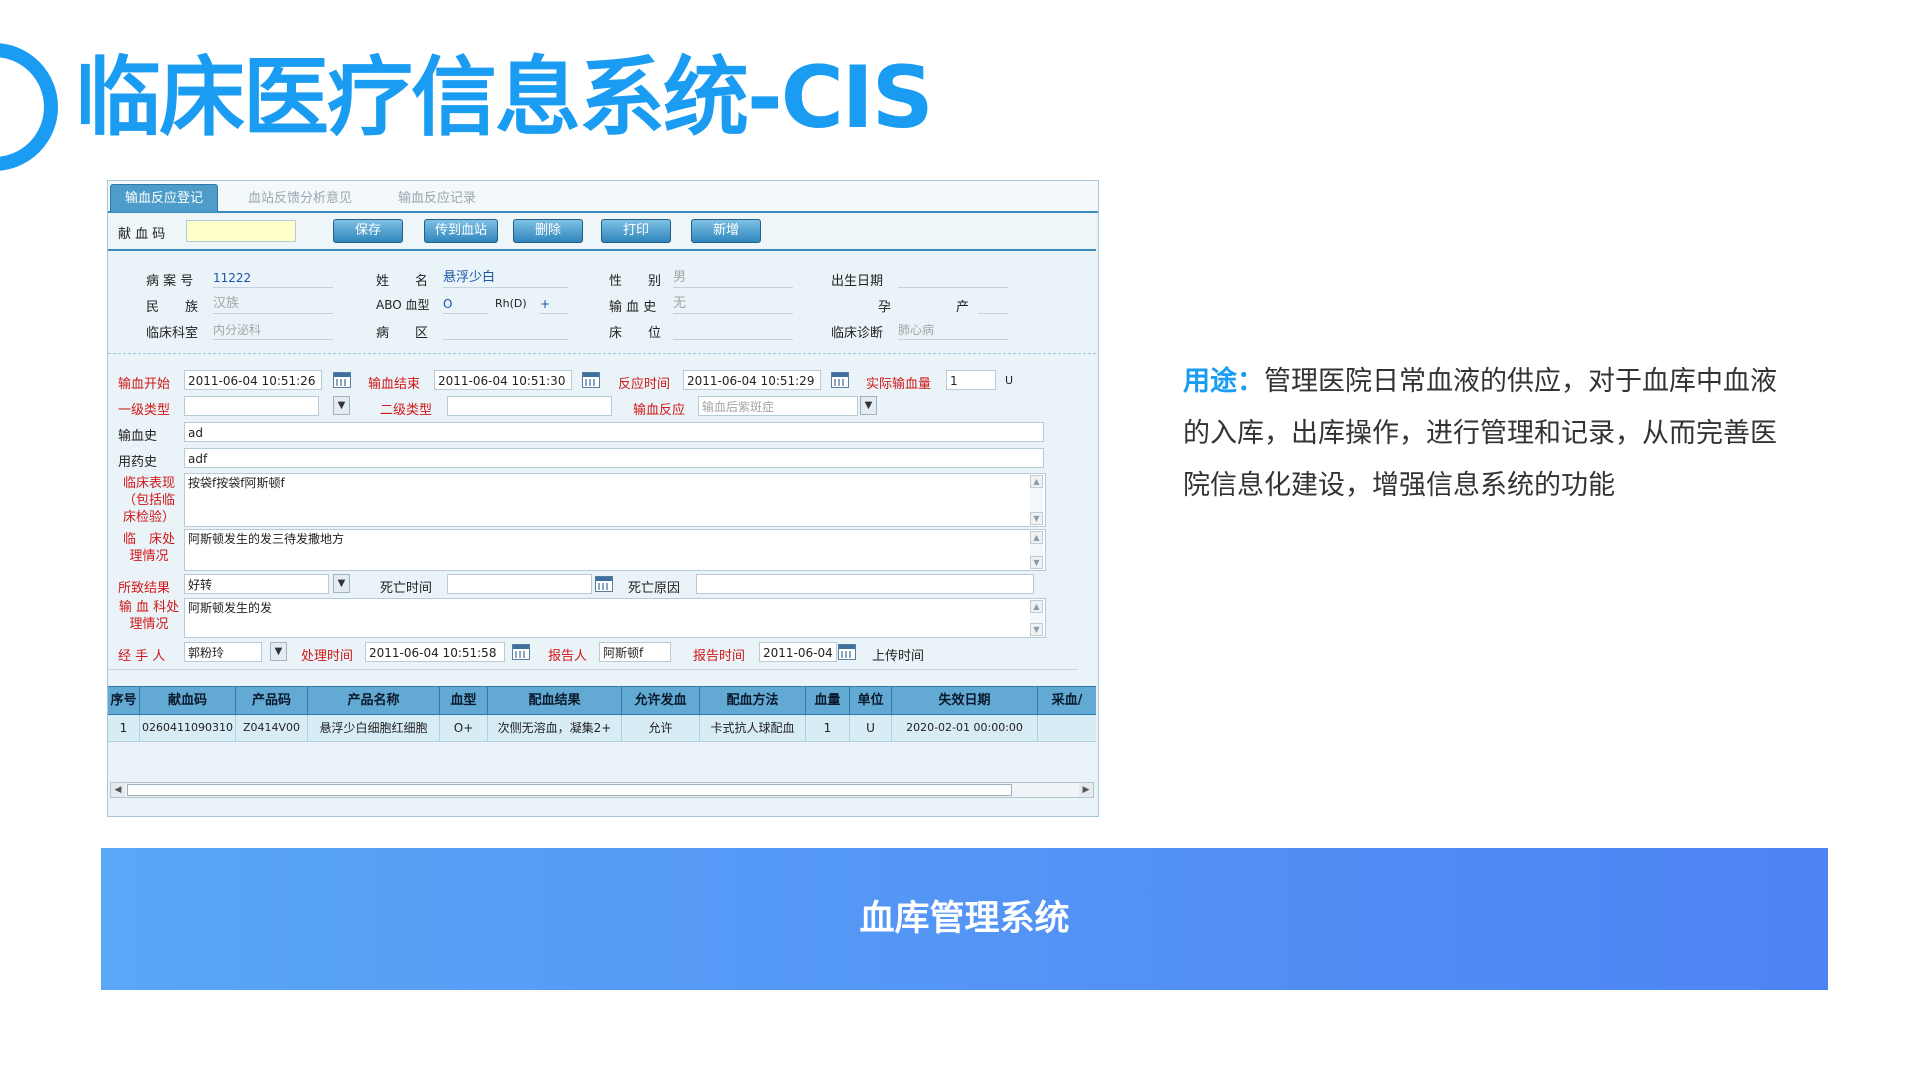 The image size is (1920, 1080). What do you see at coordinates (965, 728) in the screenshot?
I see `table-cell: 2020-02-01 00:00:00` at bounding box center [965, 728].